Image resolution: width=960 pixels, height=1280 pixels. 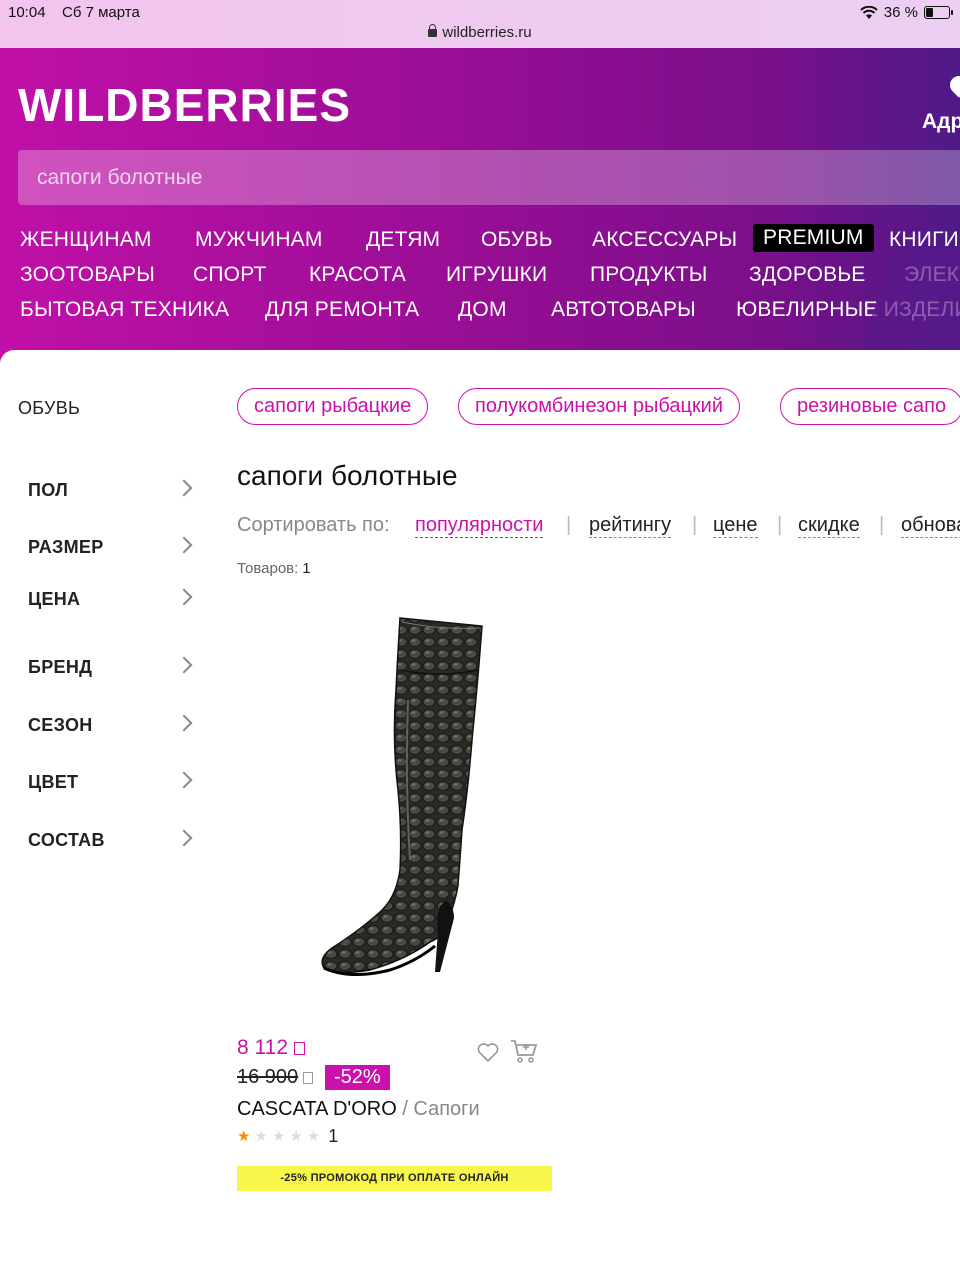 What do you see at coordinates (66, 547) in the screenshot?
I see `filter-label: РАЗМЕР` at bounding box center [66, 547].